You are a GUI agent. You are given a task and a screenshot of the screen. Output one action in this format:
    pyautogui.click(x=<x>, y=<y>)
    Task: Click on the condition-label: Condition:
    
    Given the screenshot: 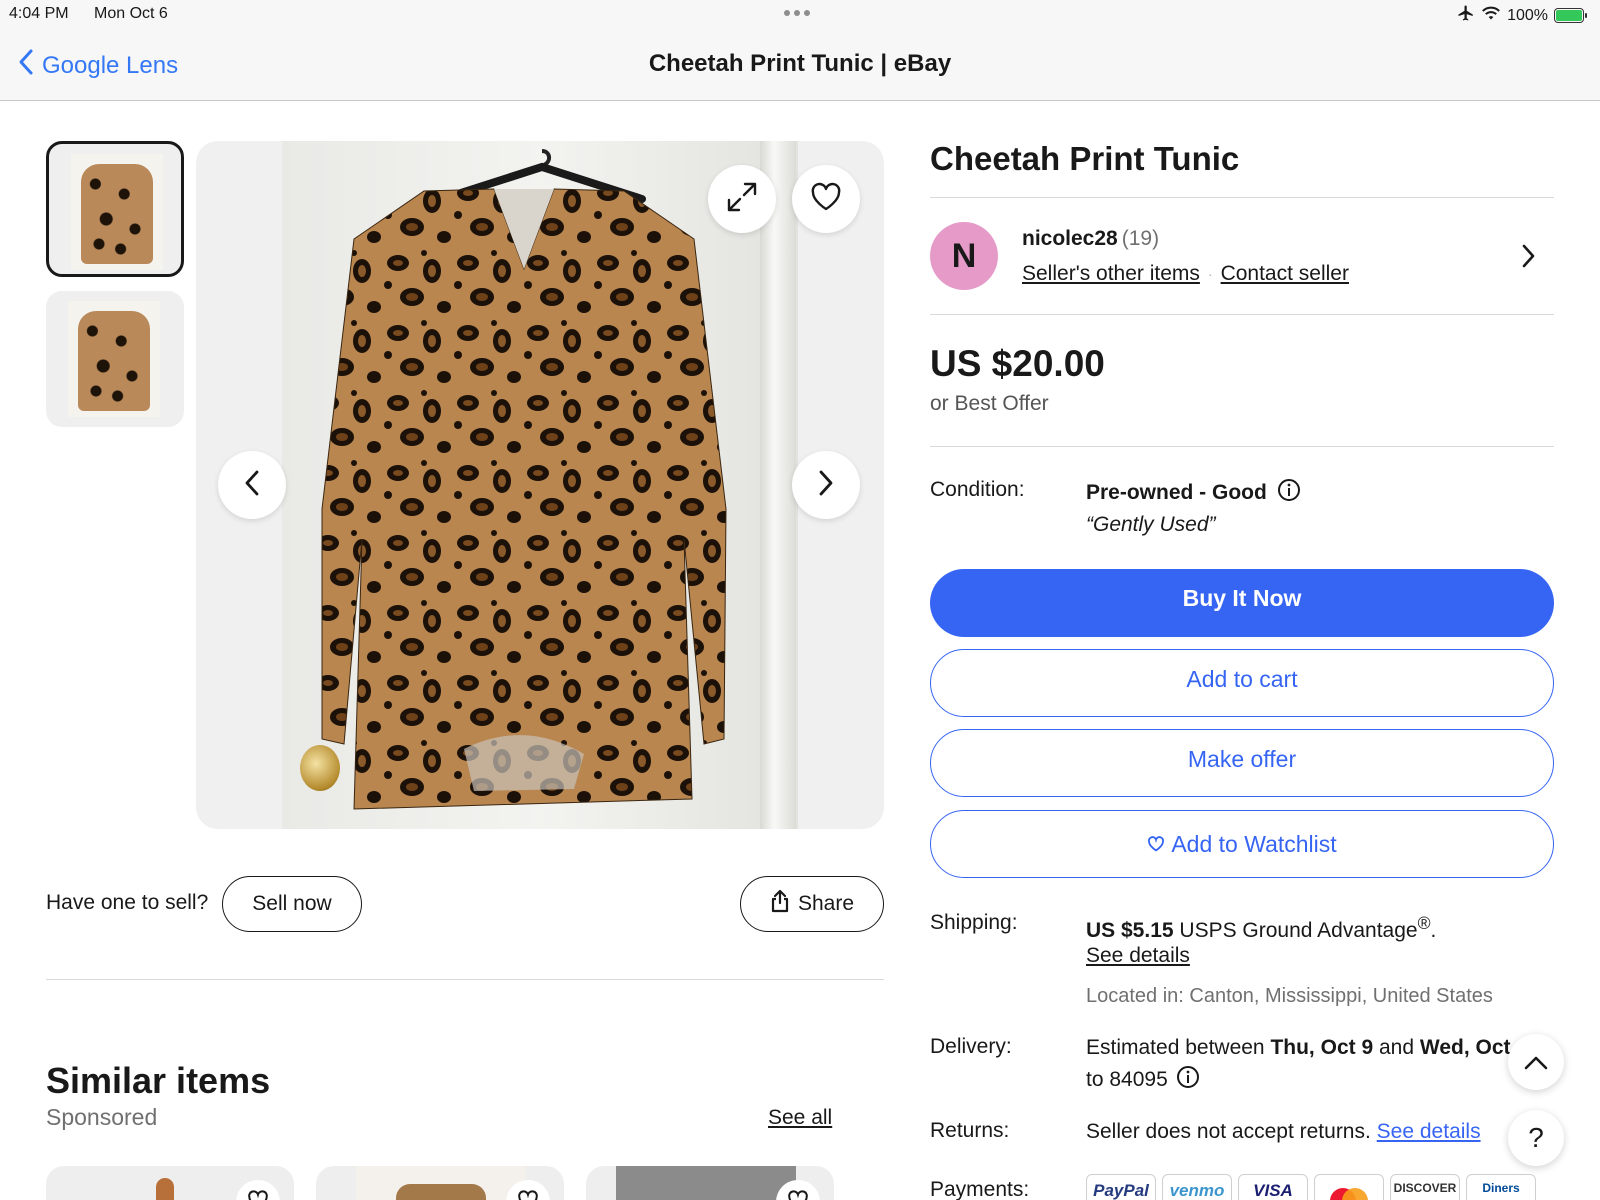 What is the action you would take?
    pyautogui.click(x=977, y=489)
    